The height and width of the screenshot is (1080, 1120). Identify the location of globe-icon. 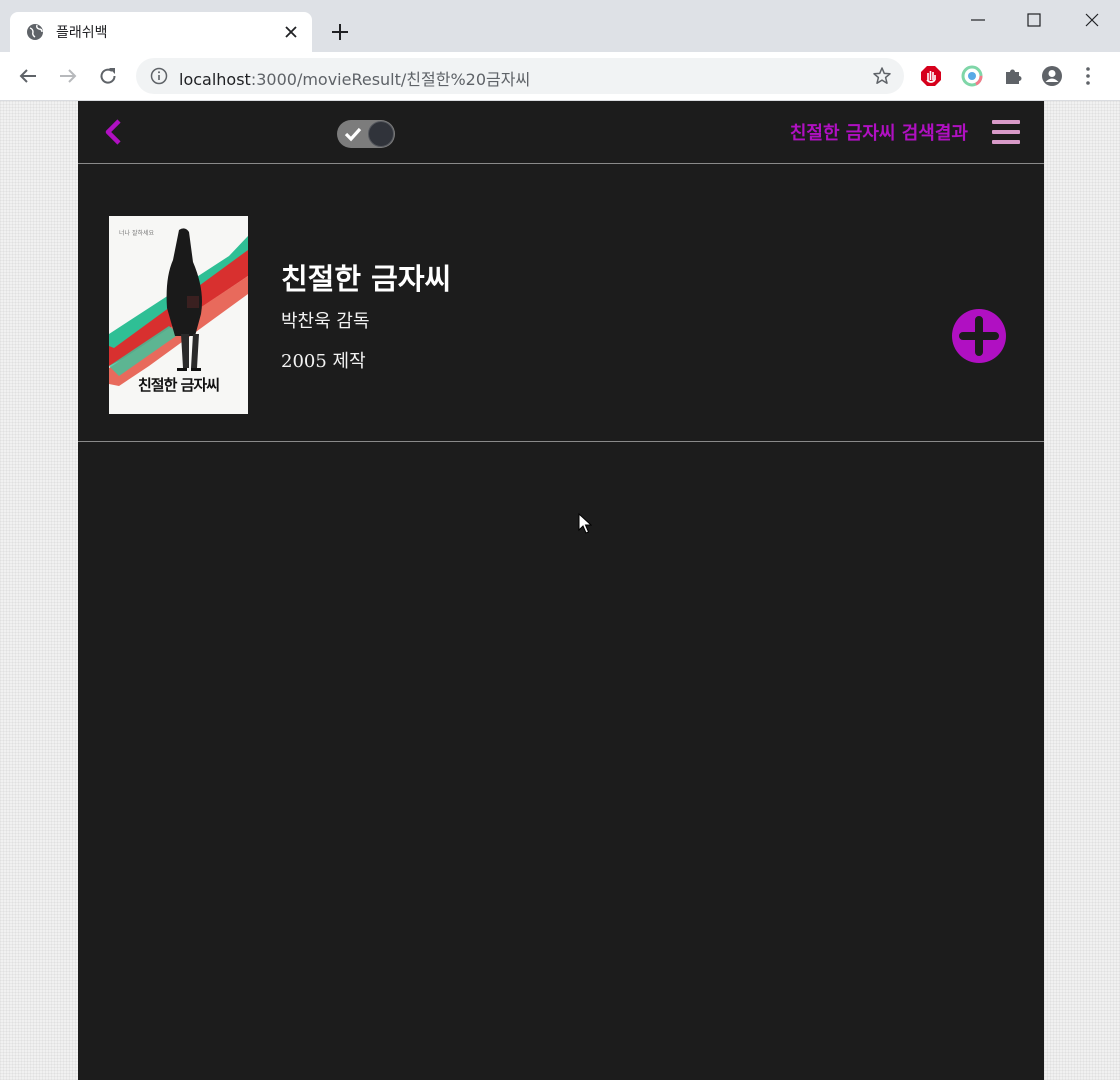
(35, 32).